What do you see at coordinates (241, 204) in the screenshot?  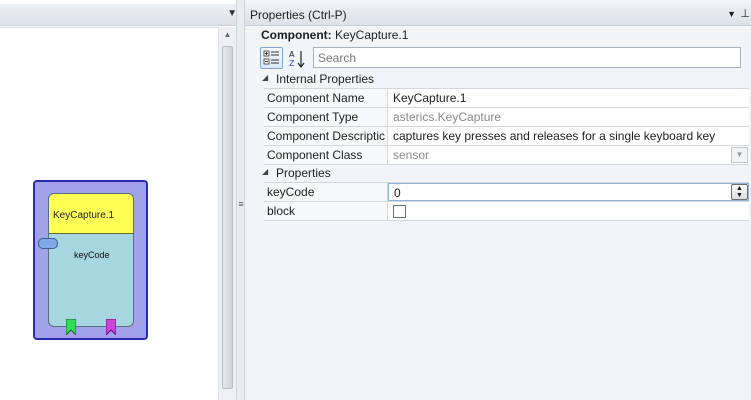 I see `splitter-grip-icon: ≡` at bounding box center [241, 204].